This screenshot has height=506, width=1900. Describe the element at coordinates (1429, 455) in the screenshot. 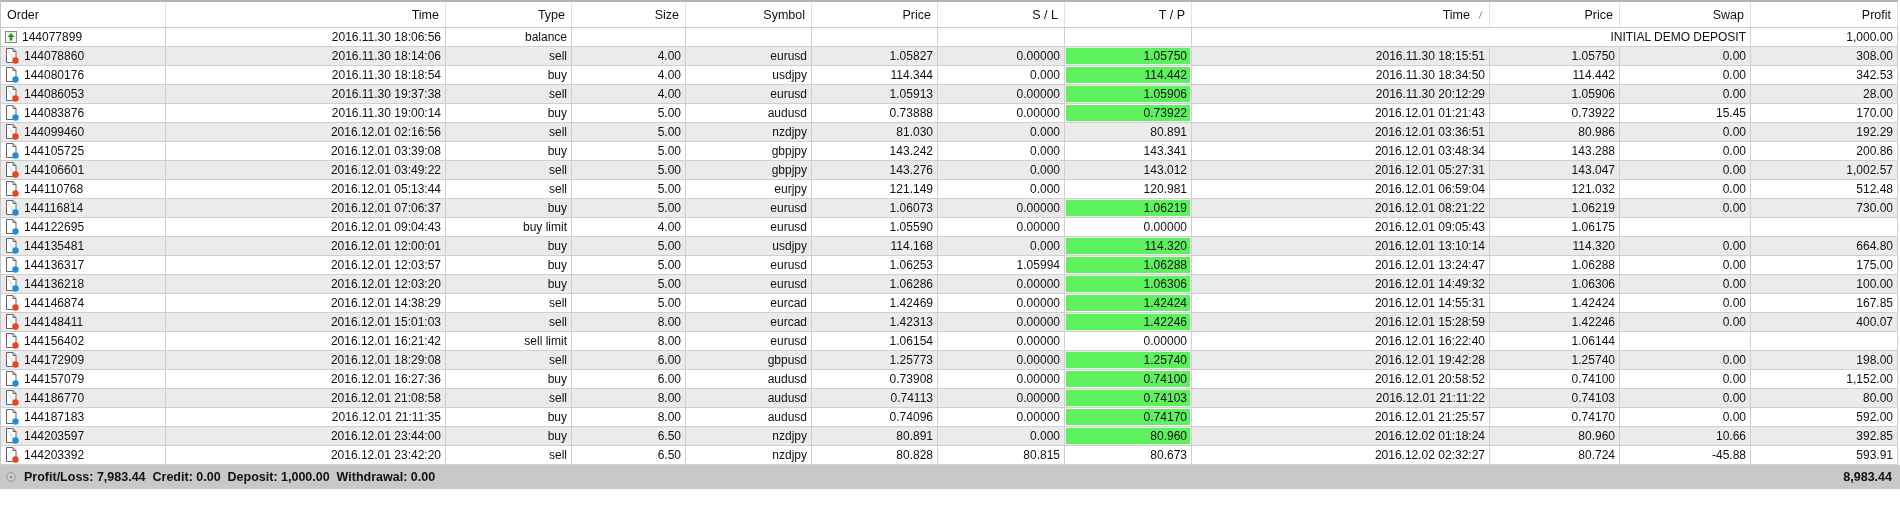

I see `table-cell-text: 2016.12.02 02:32:27` at that location.